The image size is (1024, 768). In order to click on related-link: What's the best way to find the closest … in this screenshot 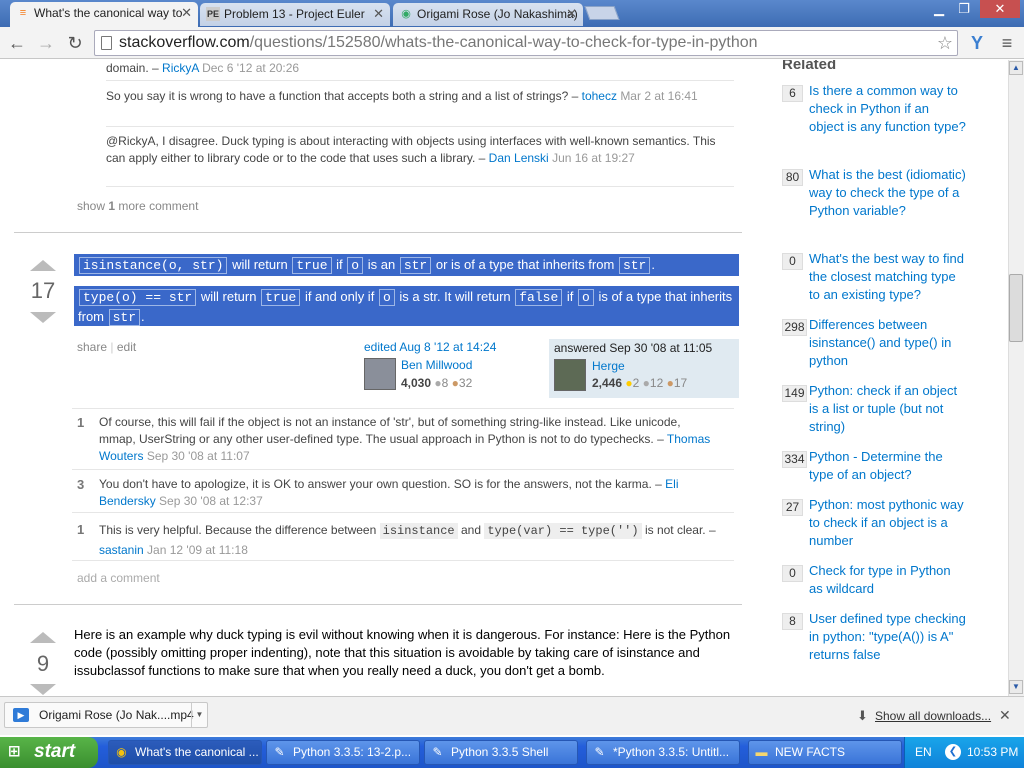, I will do `click(888, 277)`.